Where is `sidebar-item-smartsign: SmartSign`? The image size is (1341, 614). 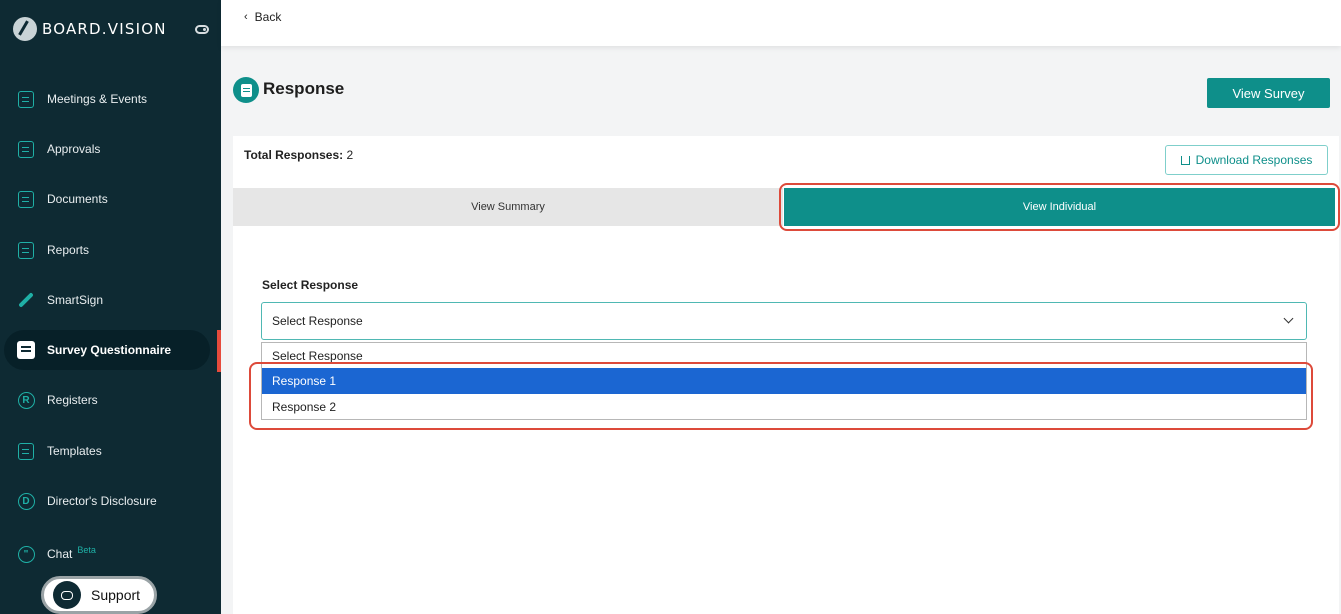 sidebar-item-smartsign: SmartSign is located at coordinates (107, 300).